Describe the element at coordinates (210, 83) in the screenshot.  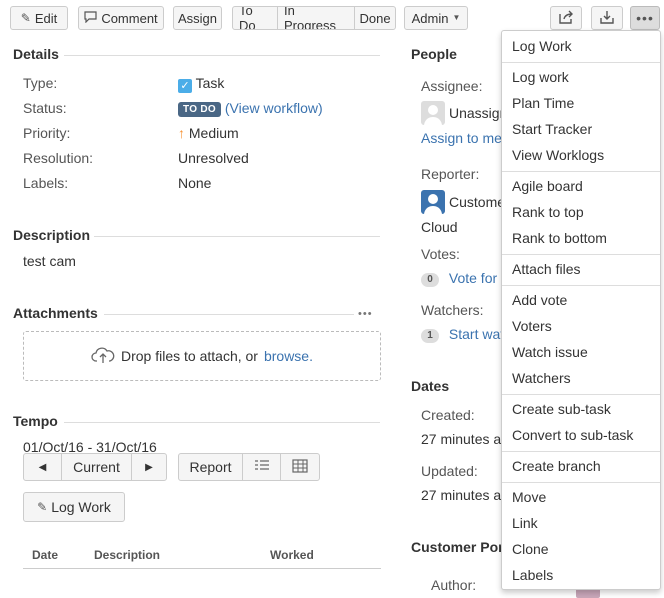
I see `type-text: Task` at that location.